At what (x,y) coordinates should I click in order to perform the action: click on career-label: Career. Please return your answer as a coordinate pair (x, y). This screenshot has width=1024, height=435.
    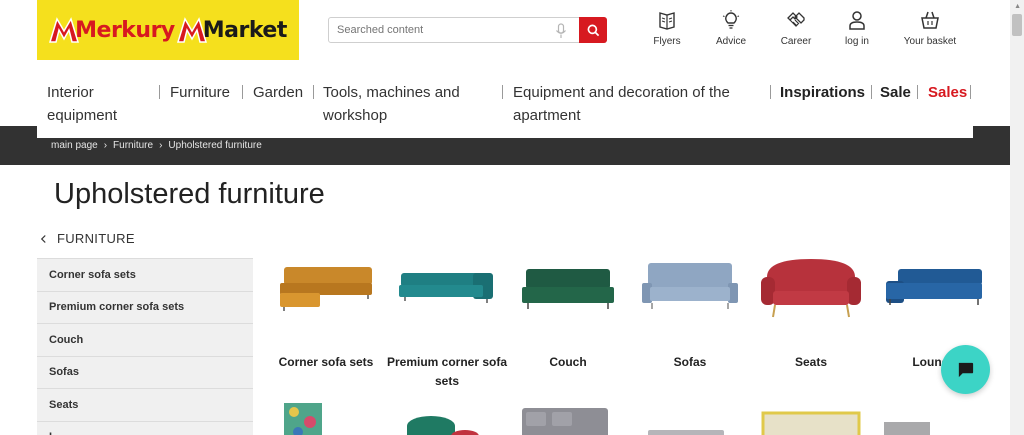
    Looking at the image, I should click on (796, 41).